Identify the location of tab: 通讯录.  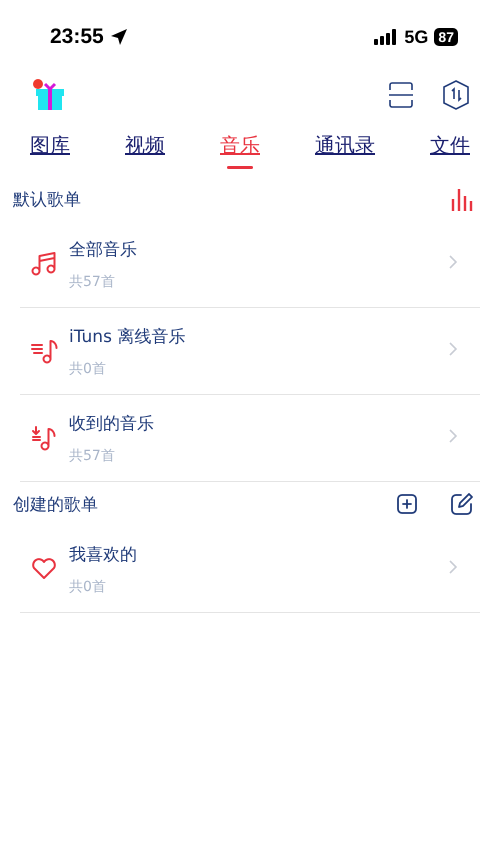
(345, 150).